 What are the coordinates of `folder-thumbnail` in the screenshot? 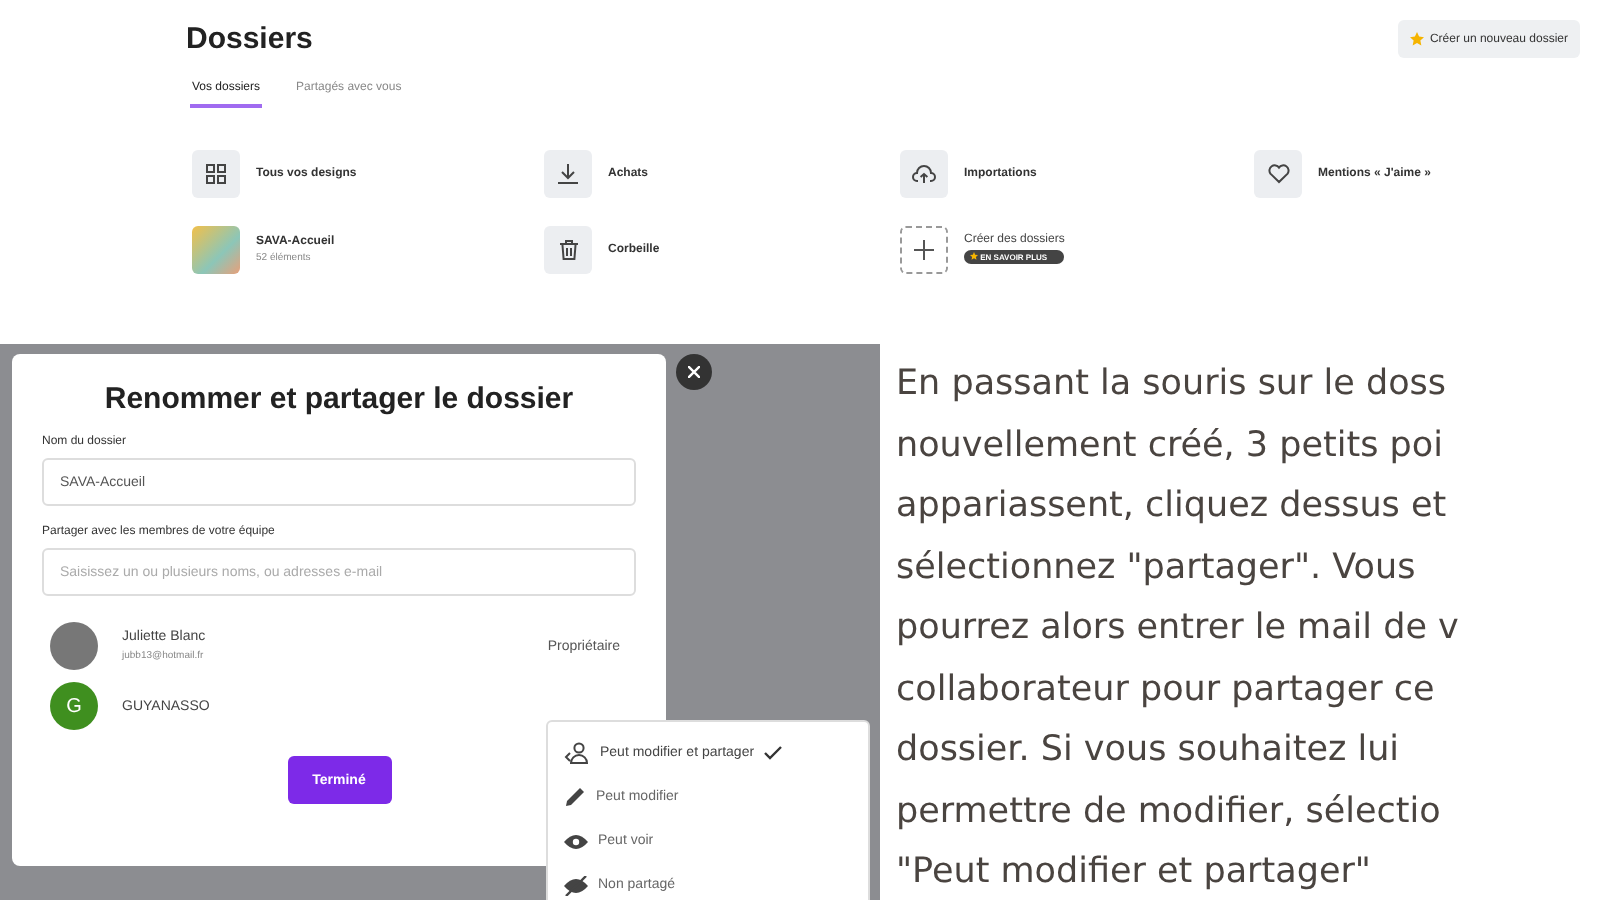 It's located at (216, 249).